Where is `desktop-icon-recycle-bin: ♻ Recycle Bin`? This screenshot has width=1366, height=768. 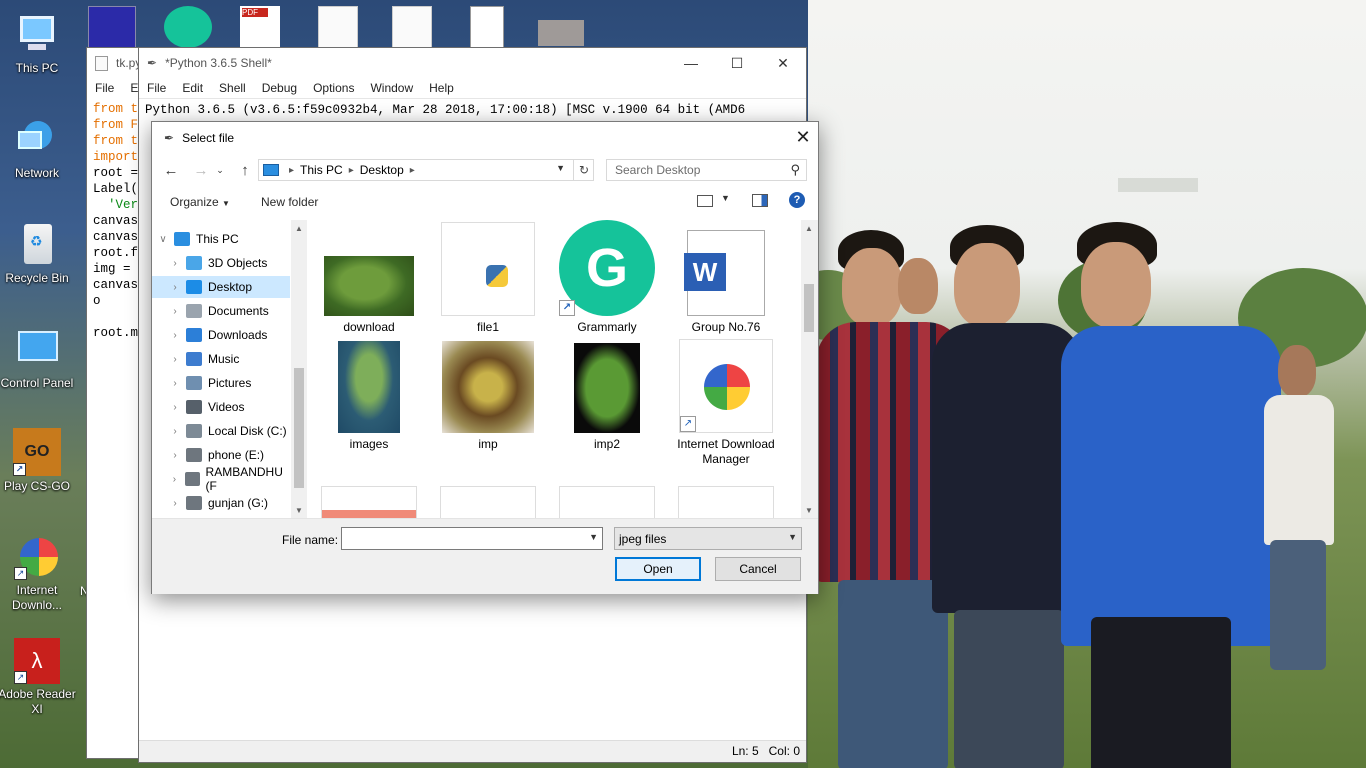 desktop-icon-recycle-bin: ♻ Recycle Bin is located at coordinates (38, 254).